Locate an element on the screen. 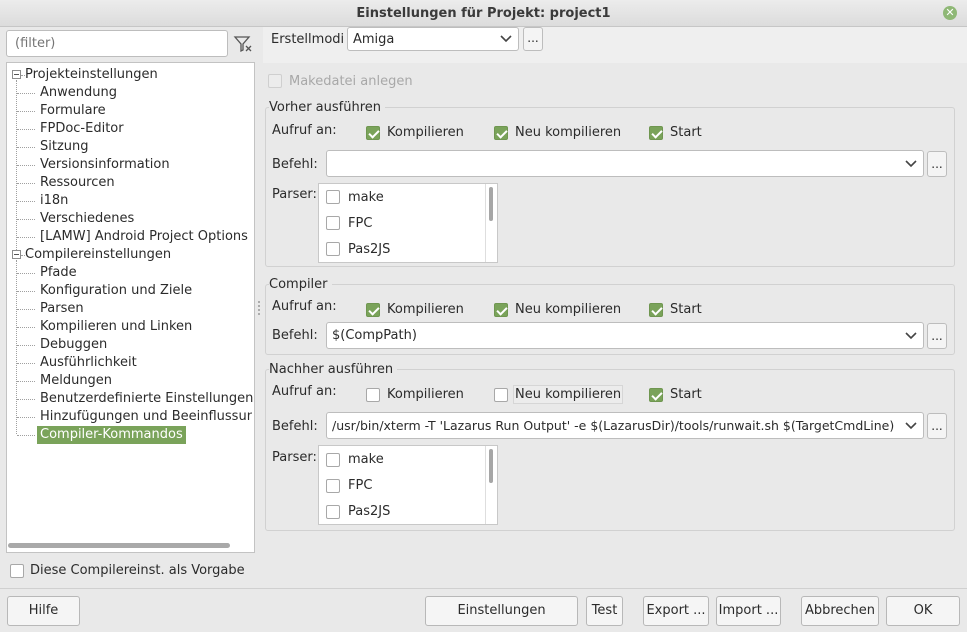 The image size is (967, 632). compiler-command-label: Befehl: is located at coordinates (295, 335).